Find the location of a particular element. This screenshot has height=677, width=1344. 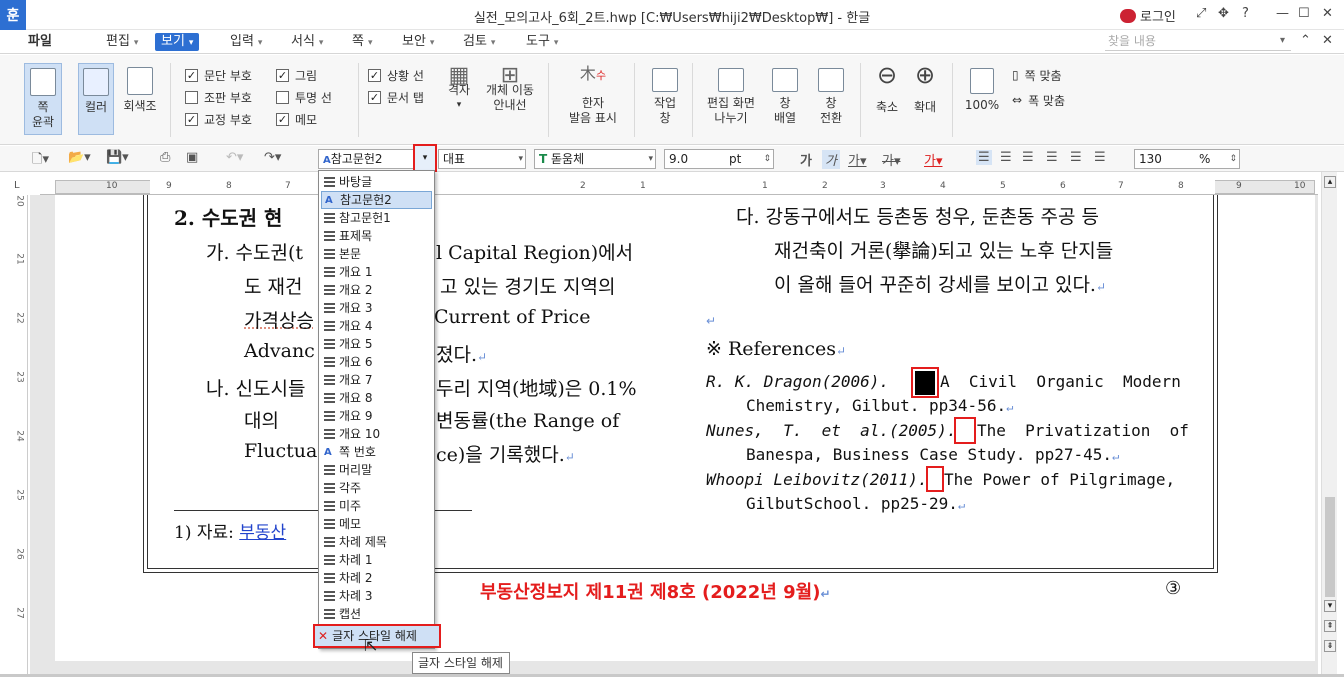

menu-file: 파일 is located at coordinates (40, 42).